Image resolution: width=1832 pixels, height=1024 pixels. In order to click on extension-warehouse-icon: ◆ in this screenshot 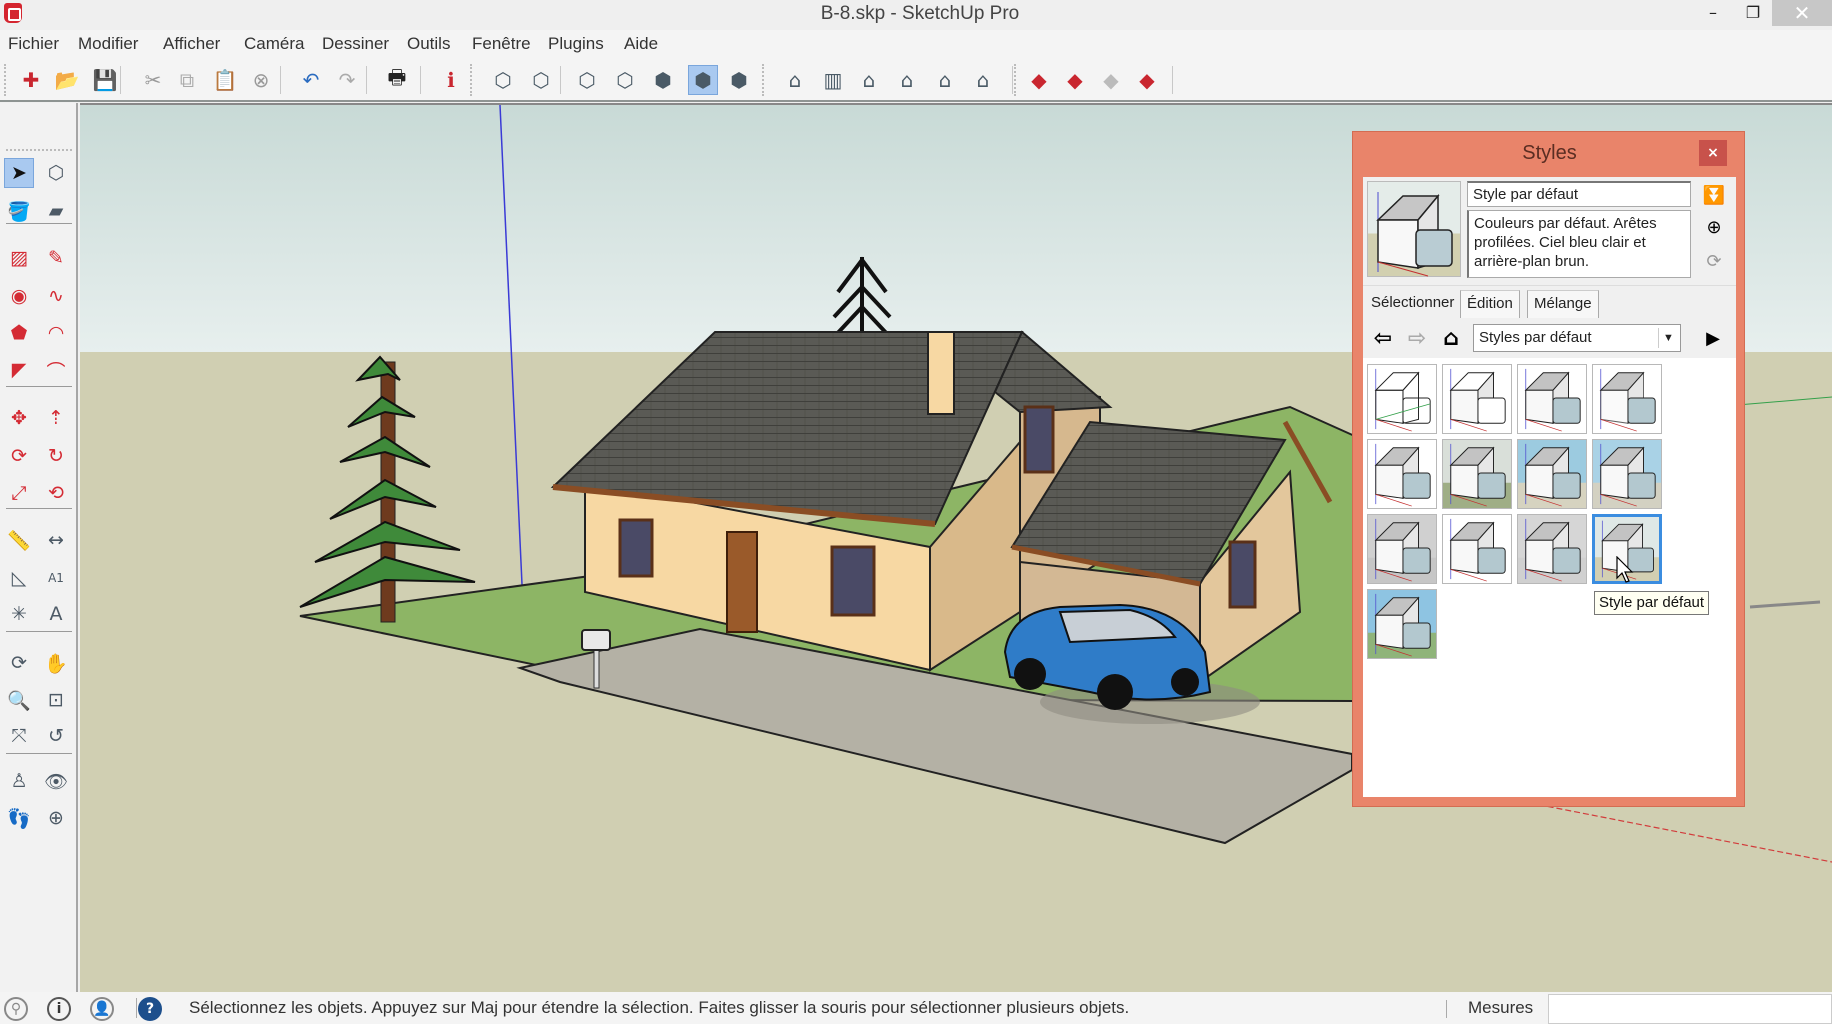, I will do `click(1147, 80)`.